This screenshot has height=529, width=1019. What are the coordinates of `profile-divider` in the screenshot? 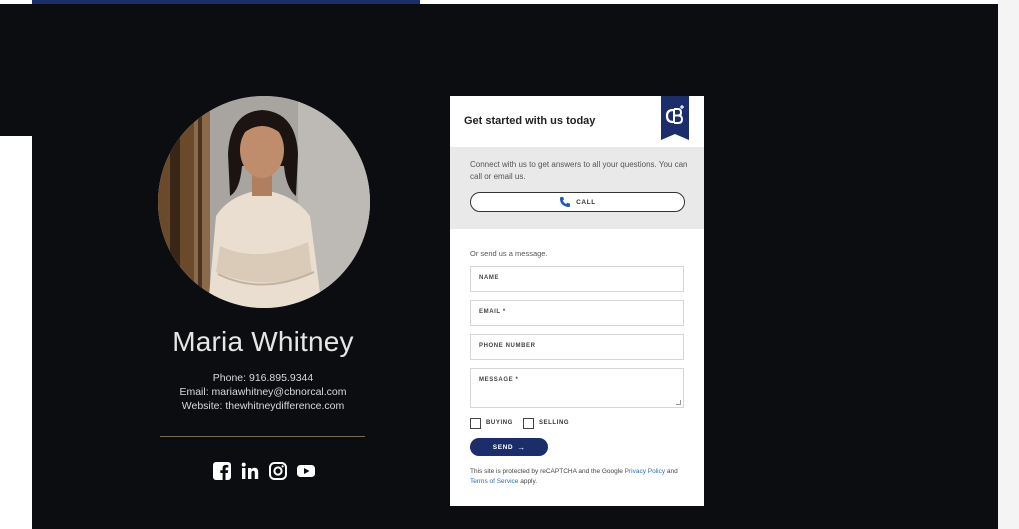 It's located at (262, 436).